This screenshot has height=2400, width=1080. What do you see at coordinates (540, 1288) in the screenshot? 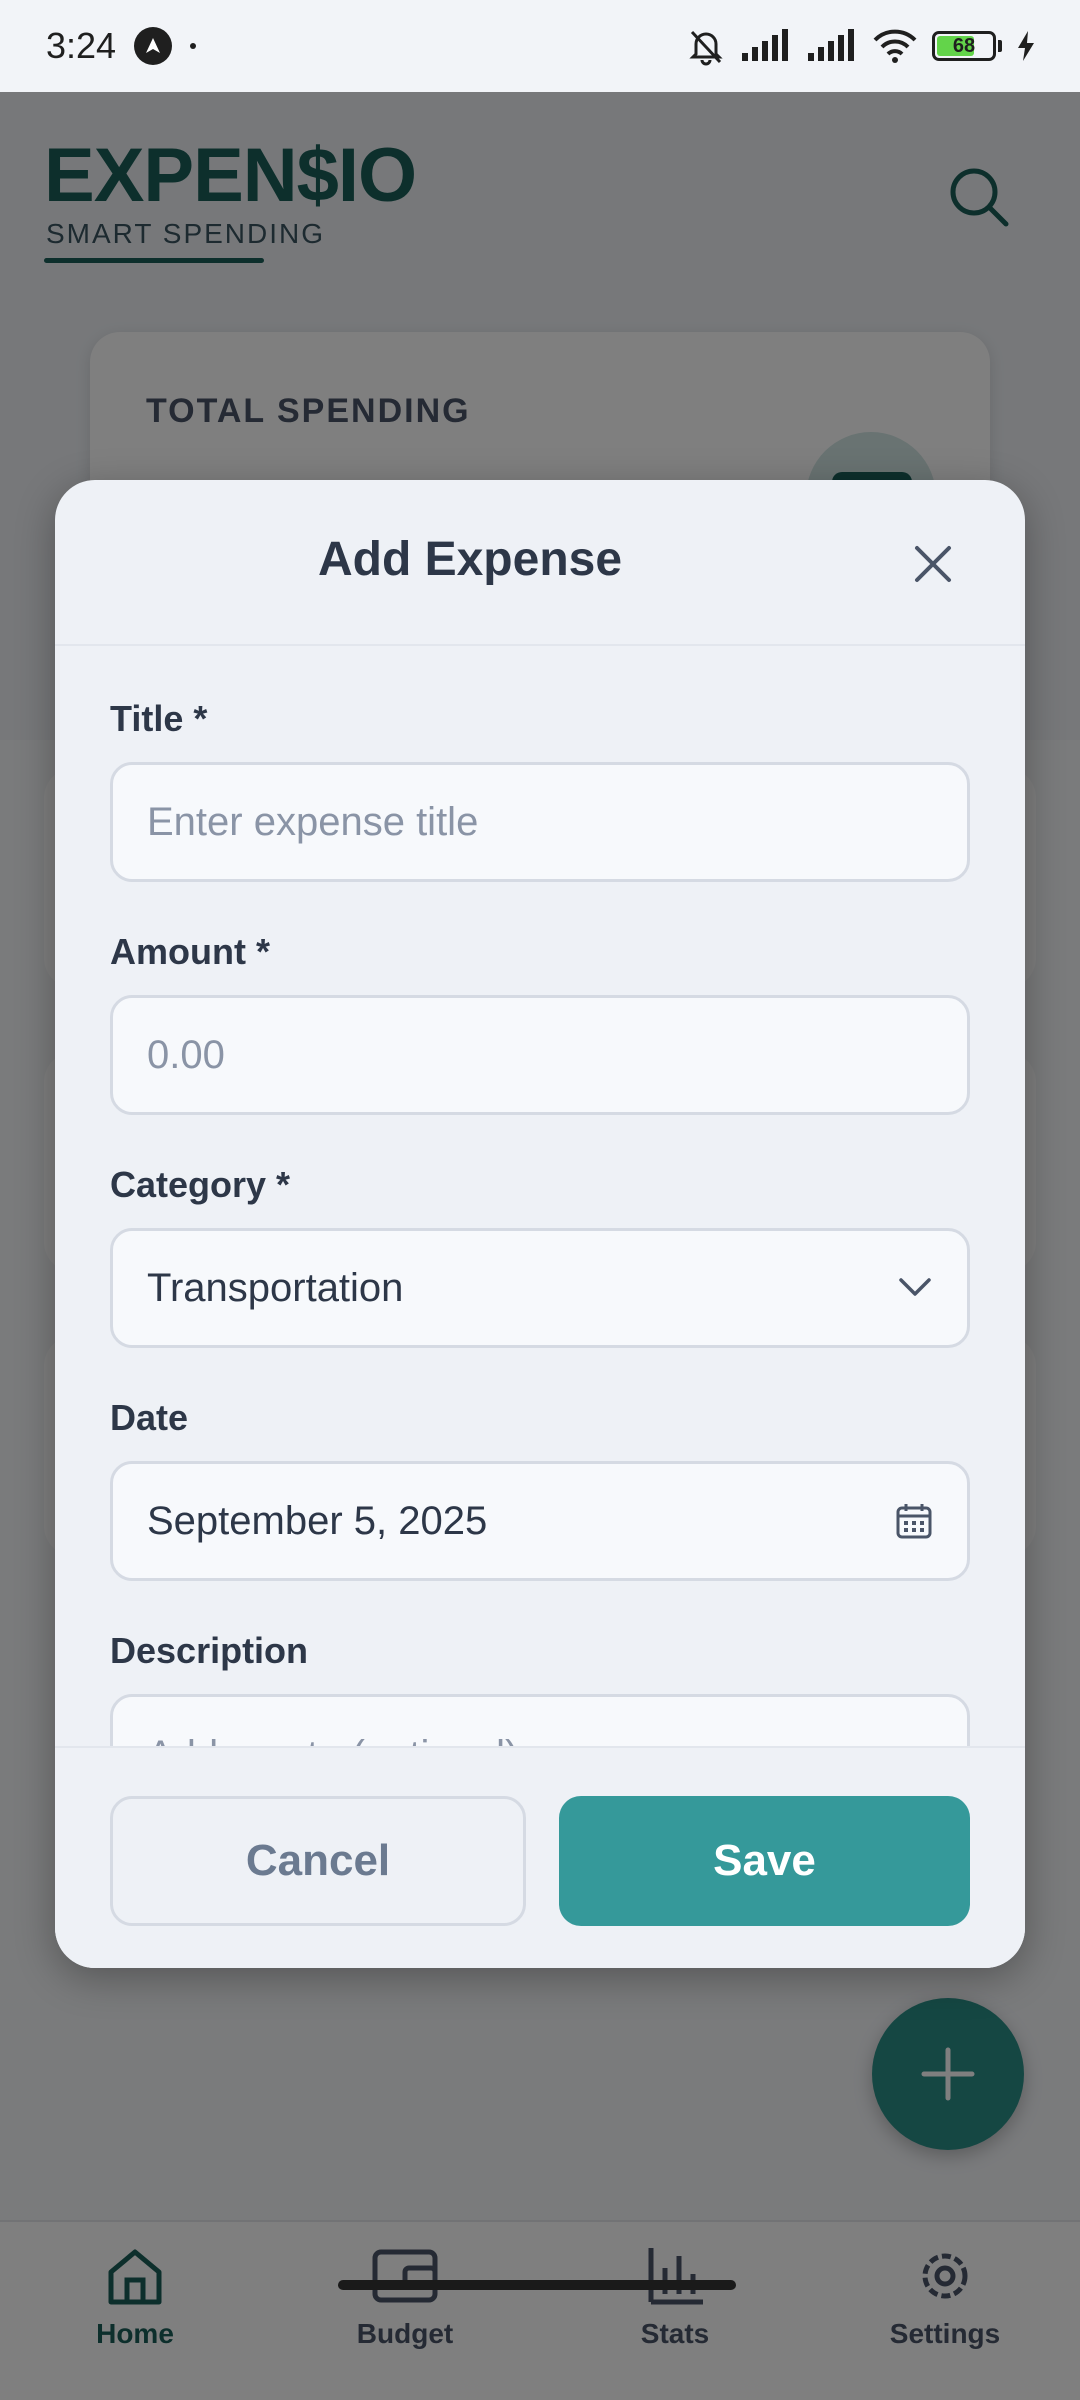
I see `category-select: Transportation` at bounding box center [540, 1288].